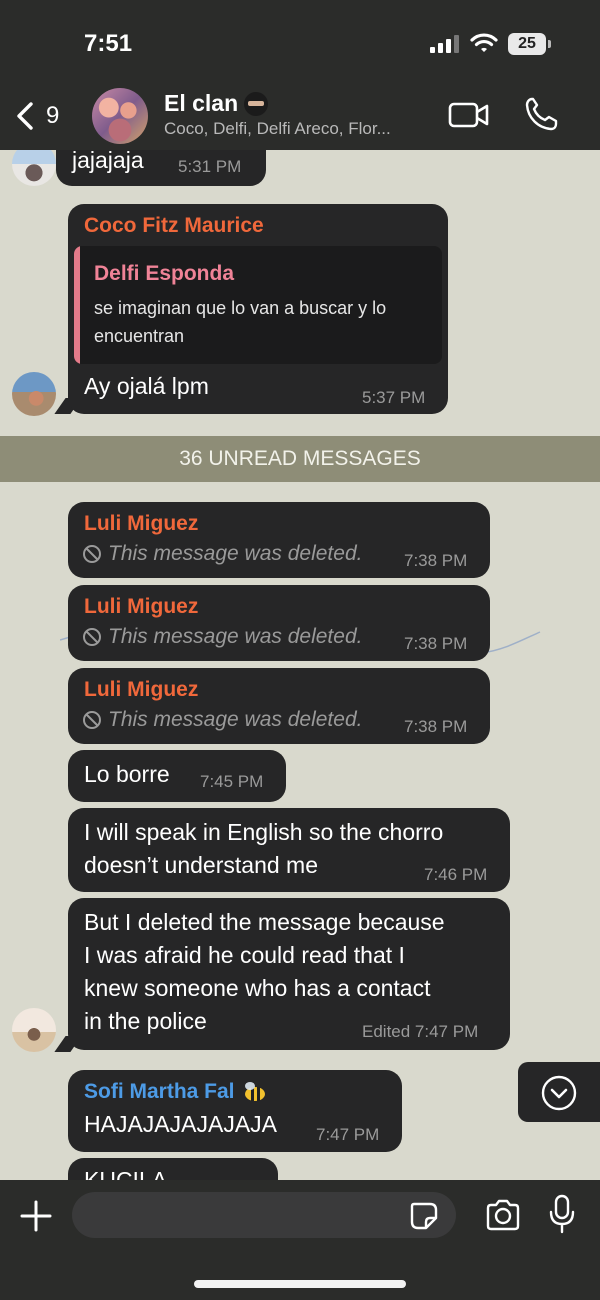  Describe the element at coordinates (201, 103) in the screenshot. I see `group-title: El clan` at that location.